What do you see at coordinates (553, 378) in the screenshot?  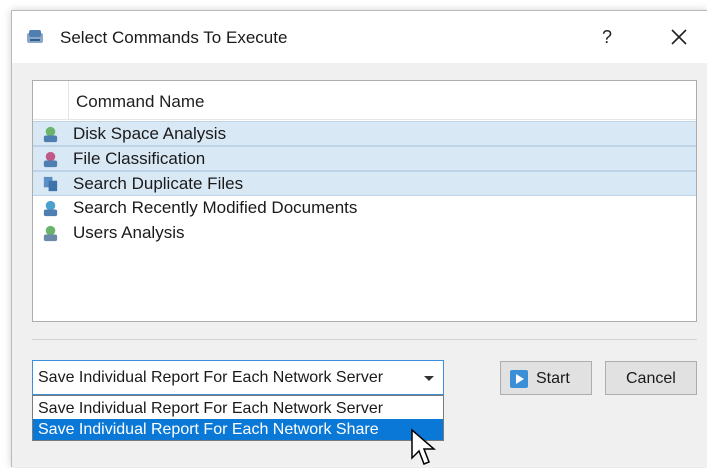 I see `start-button-label: Start` at bounding box center [553, 378].